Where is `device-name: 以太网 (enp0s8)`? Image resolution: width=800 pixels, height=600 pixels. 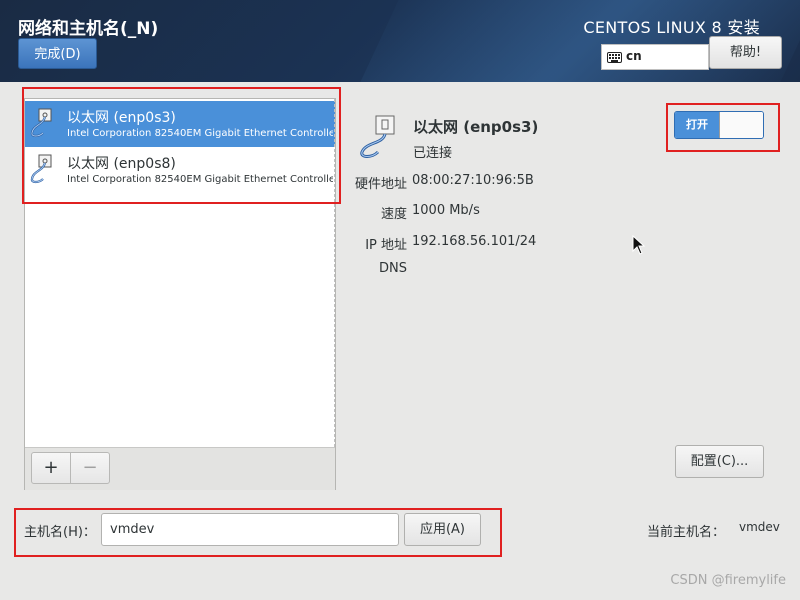
device-name: 以太网 (enp0s8) is located at coordinates (121, 164).